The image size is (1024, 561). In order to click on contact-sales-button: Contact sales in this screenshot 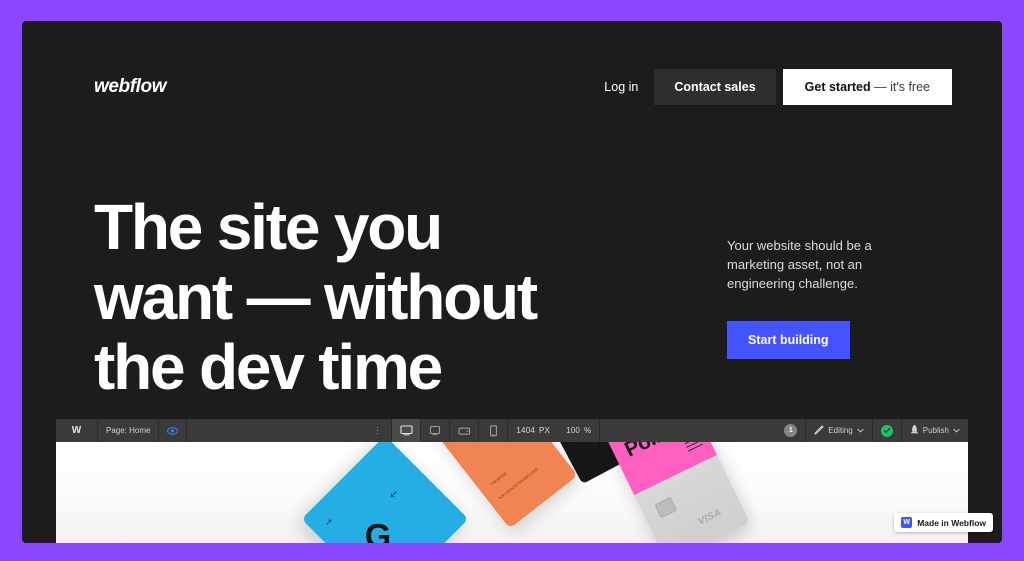, I will do `click(715, 87)`.